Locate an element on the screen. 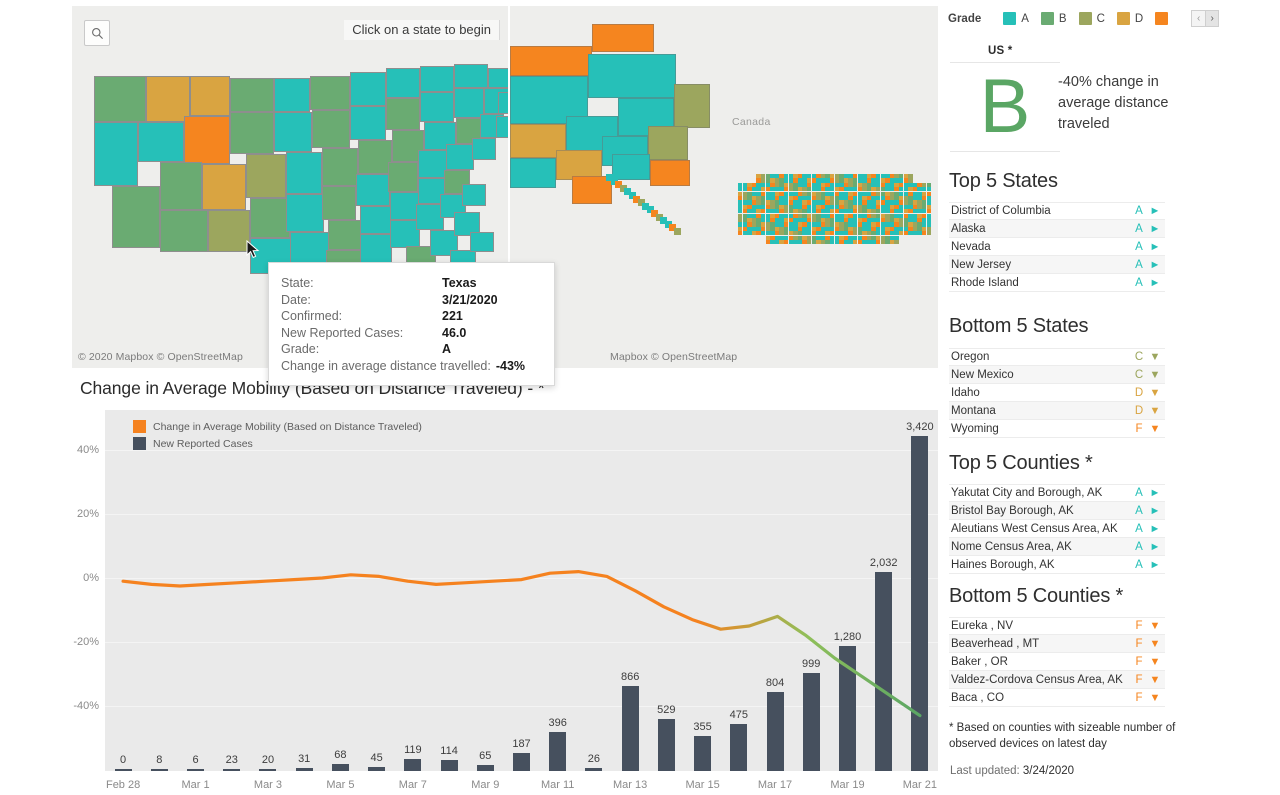 This screenshot has height=795, width=1280. list-item: Aleutians West Census Area, AK A ► is located at coordinates (1057, 529).